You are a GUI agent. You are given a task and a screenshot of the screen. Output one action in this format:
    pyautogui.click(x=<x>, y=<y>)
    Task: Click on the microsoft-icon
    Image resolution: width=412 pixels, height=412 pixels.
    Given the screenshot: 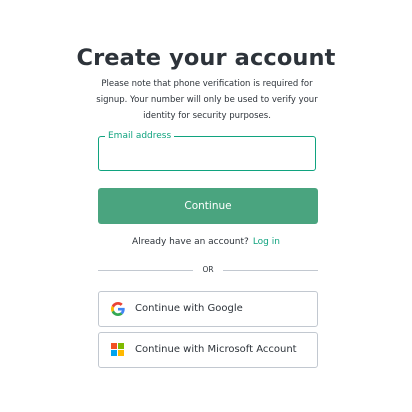 What is the action you would take?
    pyautogui.click(x=117, y=349)
    